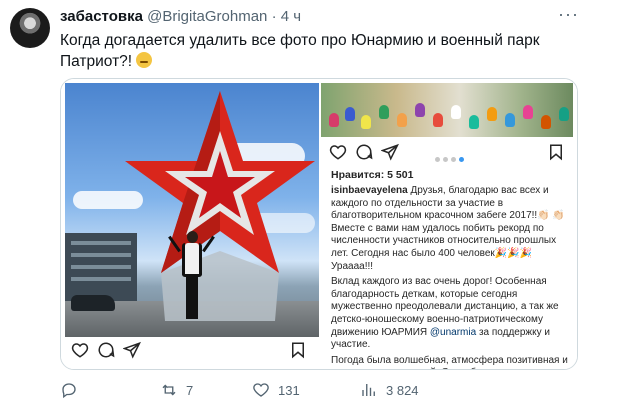 This screenshot has height=415, width=617. Describe the element at coordinates (372, 175) in the screenshot. I see `likes-count: Нравится: 5 501` at that location.